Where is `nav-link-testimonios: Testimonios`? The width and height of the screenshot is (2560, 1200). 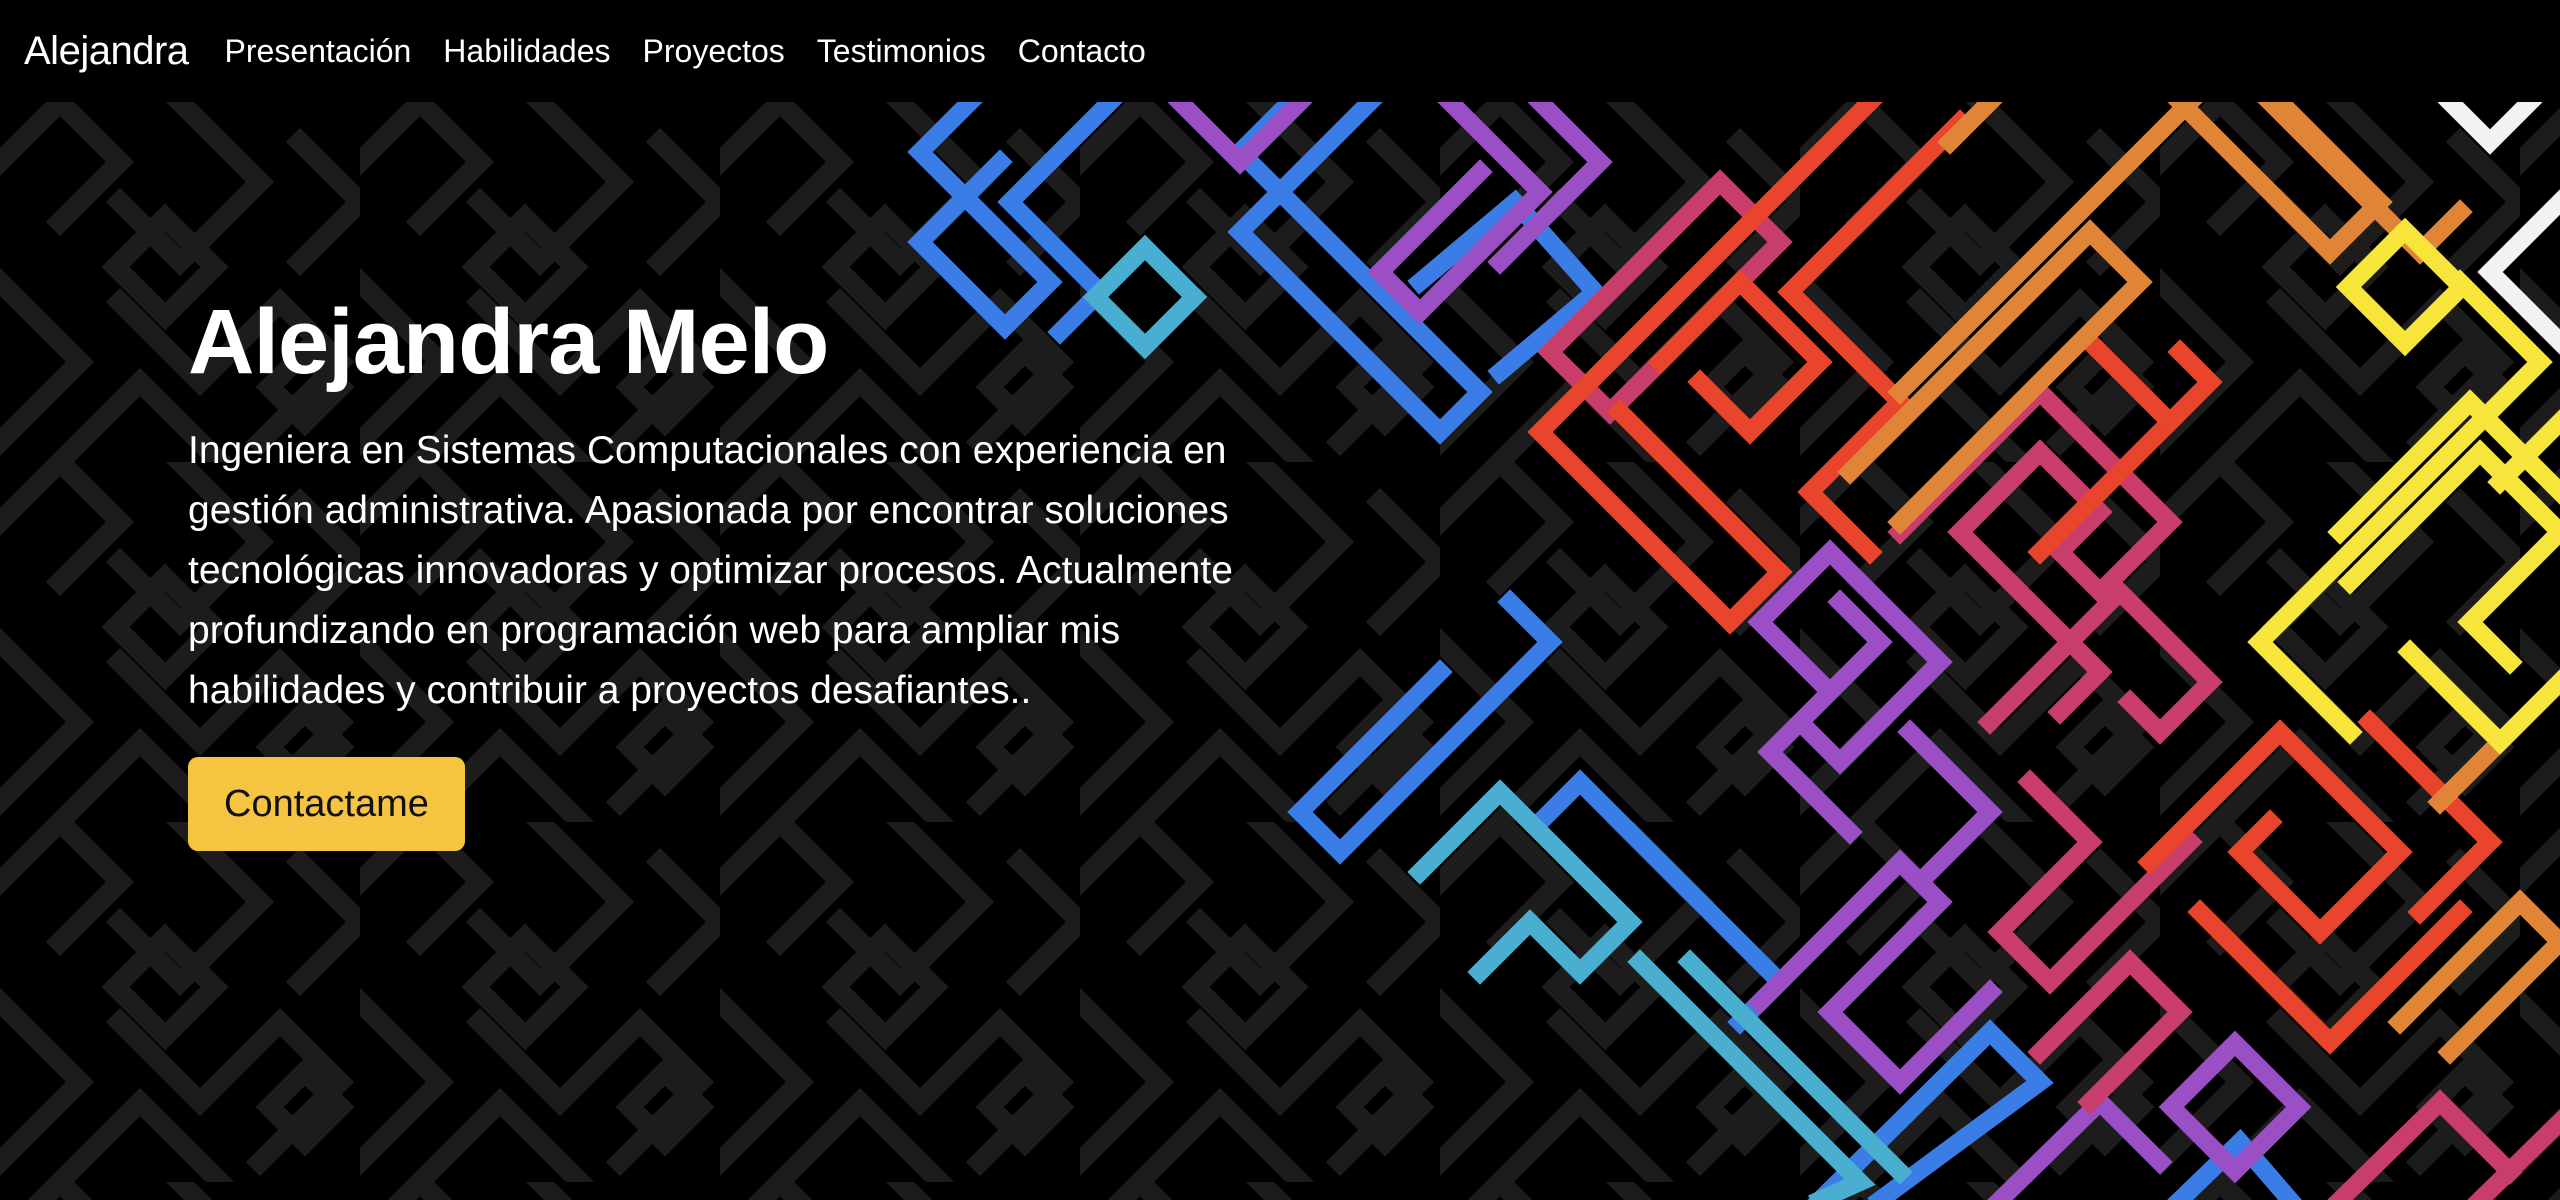
nav-link-testimonios: Testimonios is located at coordinates (901, 51).